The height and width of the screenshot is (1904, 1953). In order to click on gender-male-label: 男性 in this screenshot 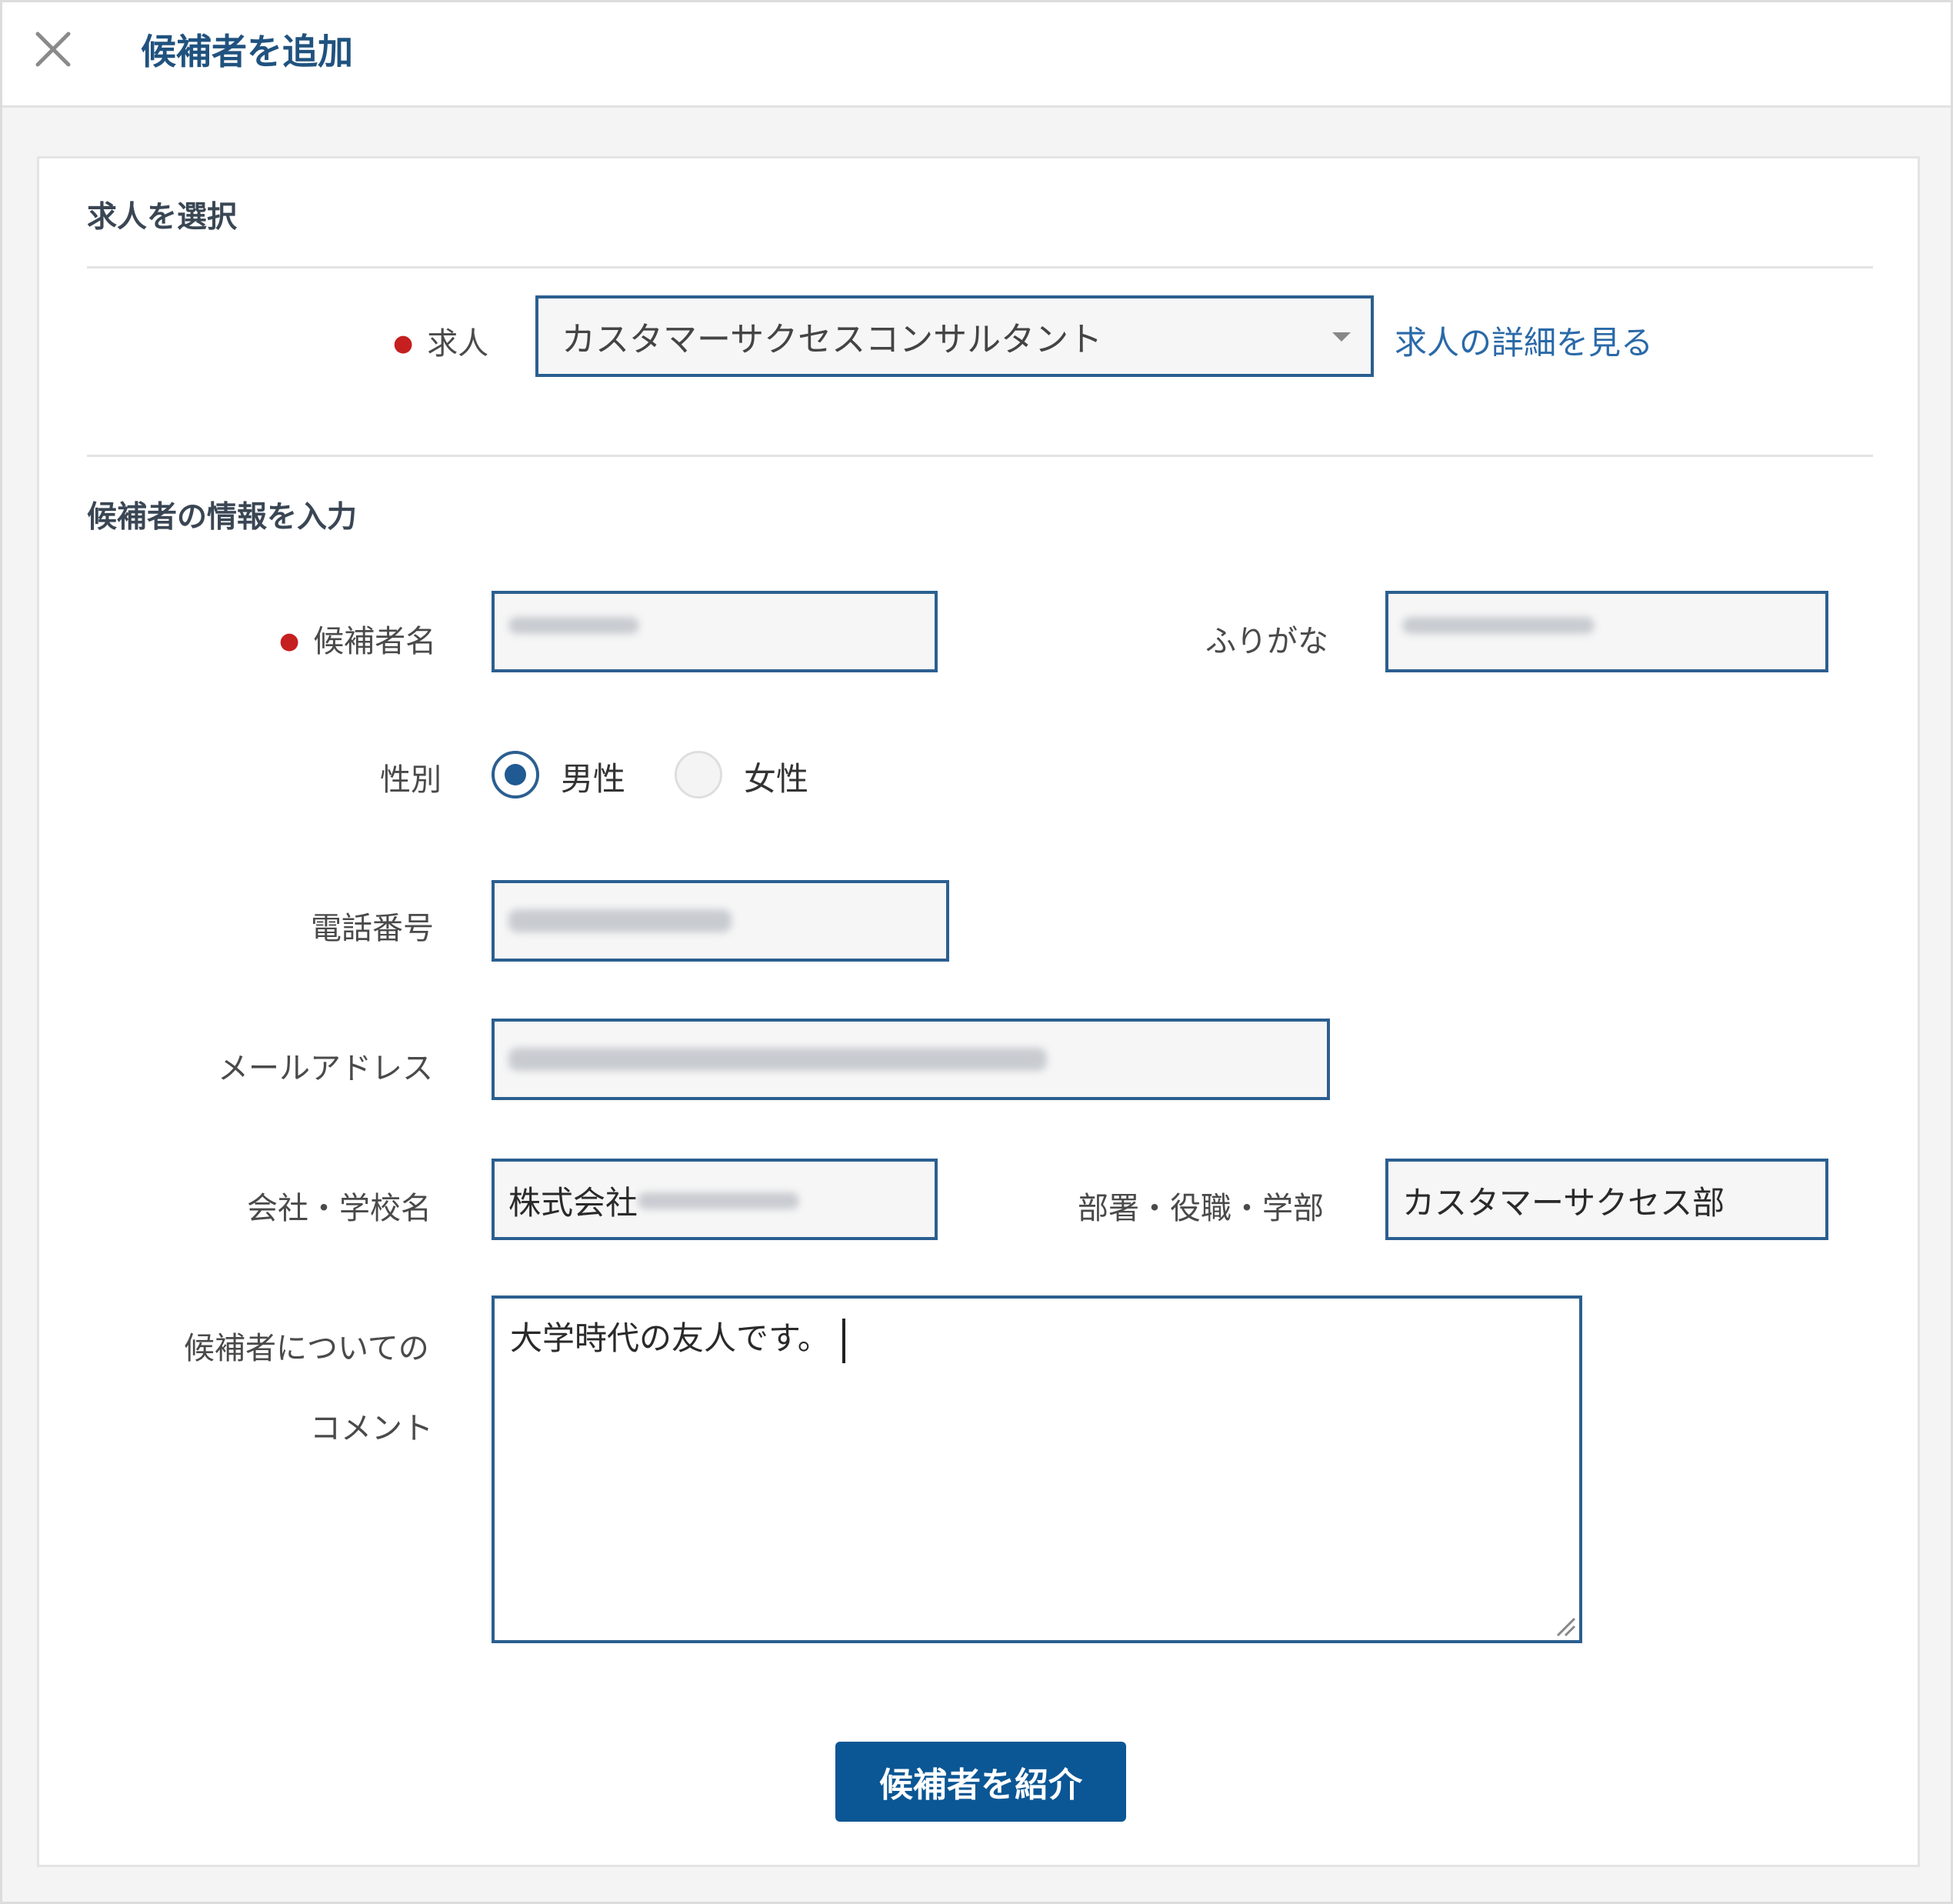, I will do `click(593, 776)`.